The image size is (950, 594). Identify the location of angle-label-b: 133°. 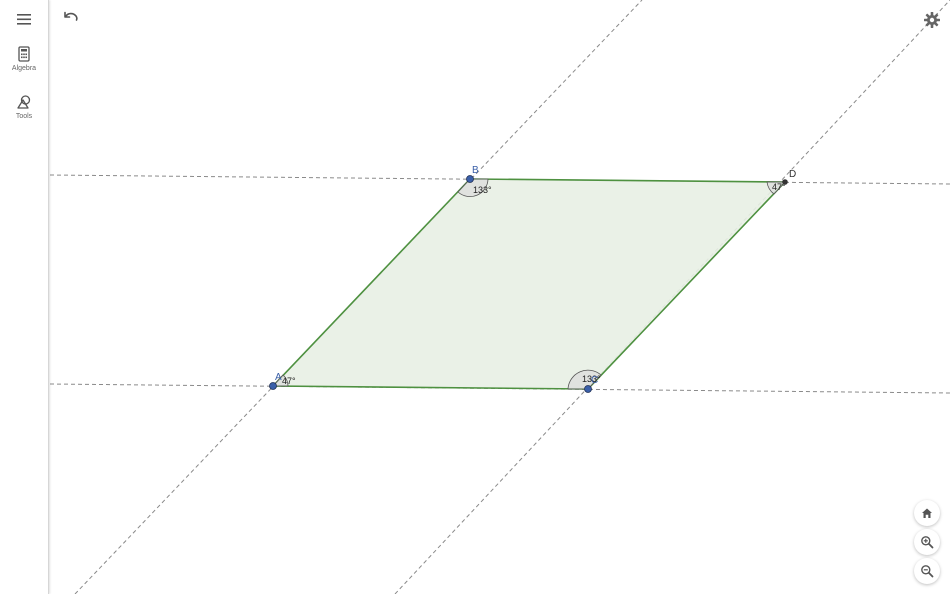
(482, 190).